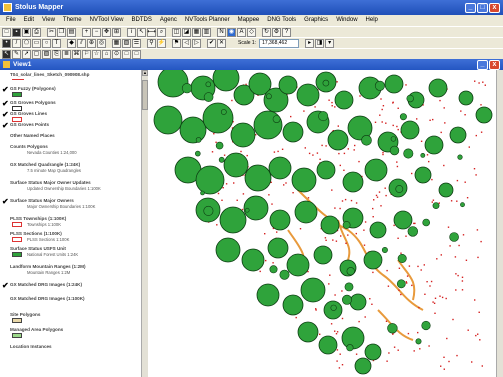 The width and height of the screenshot is (503, 377). Describe the element at coordinates (106, 54) in the screenshot. I see `home-icon: ⌂` at that location.